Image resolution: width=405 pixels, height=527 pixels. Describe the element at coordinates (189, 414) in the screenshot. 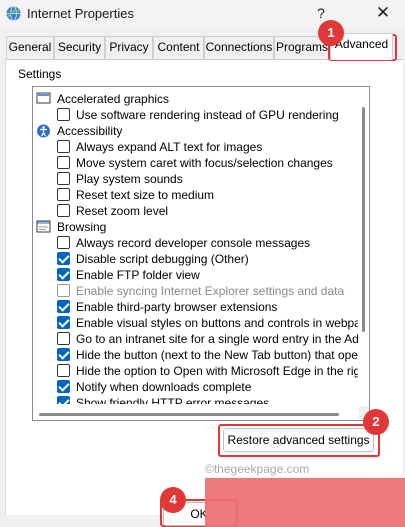

I see `horizontal-scroll-thumb` at that location.